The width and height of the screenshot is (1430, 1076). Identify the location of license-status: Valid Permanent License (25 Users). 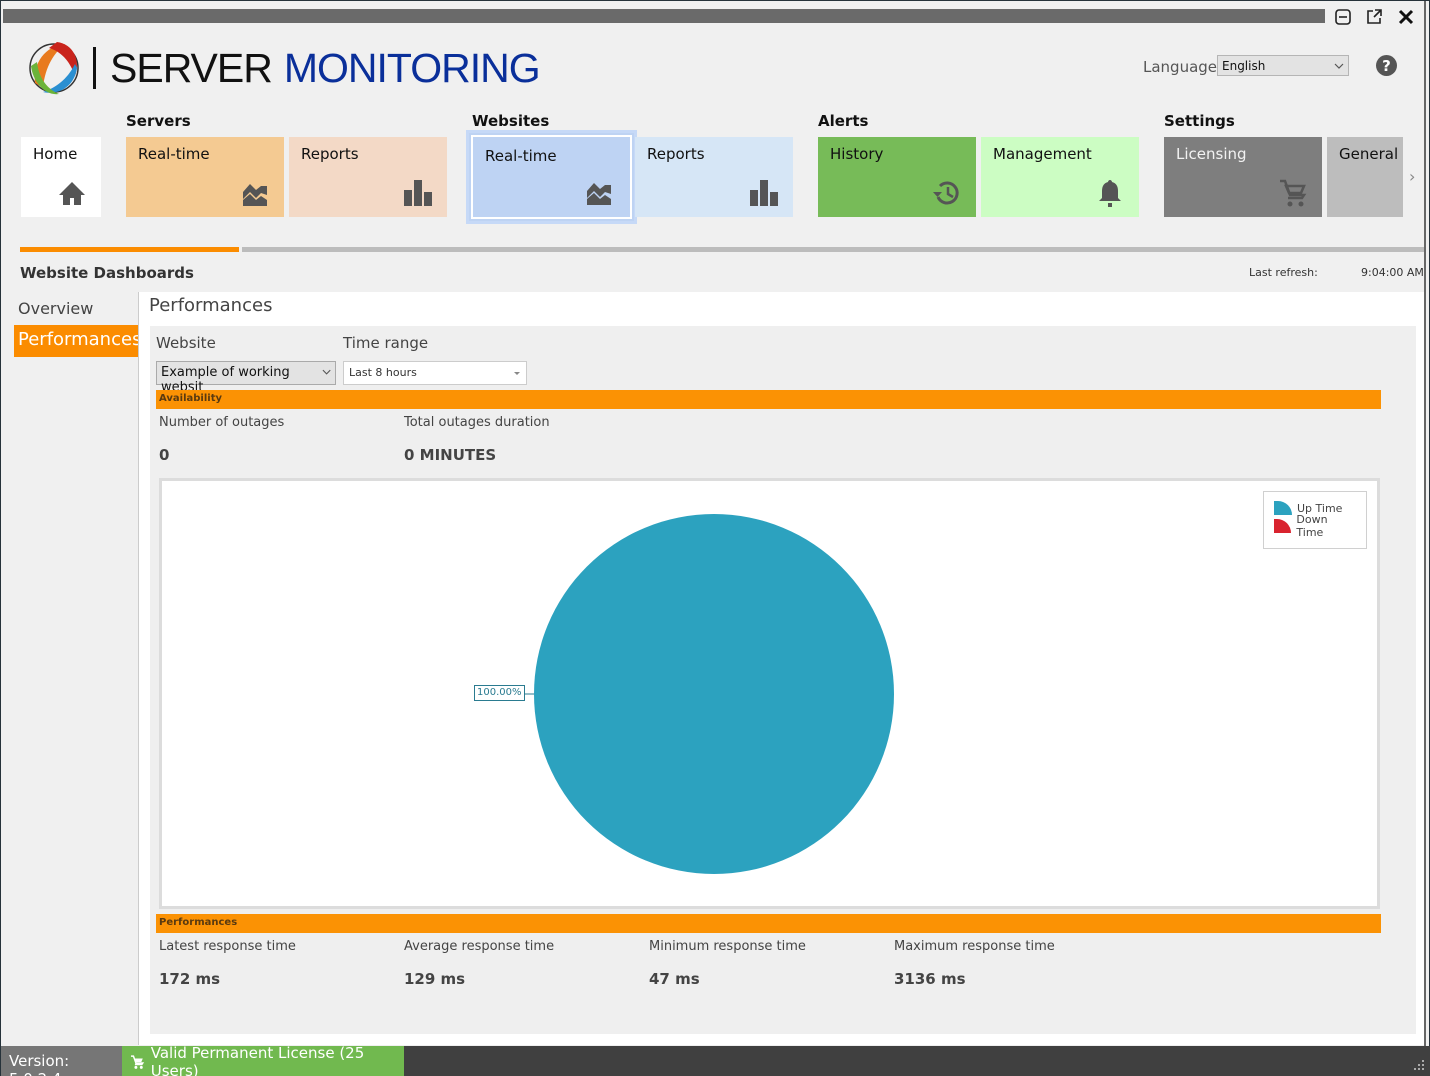
(263, 1059).